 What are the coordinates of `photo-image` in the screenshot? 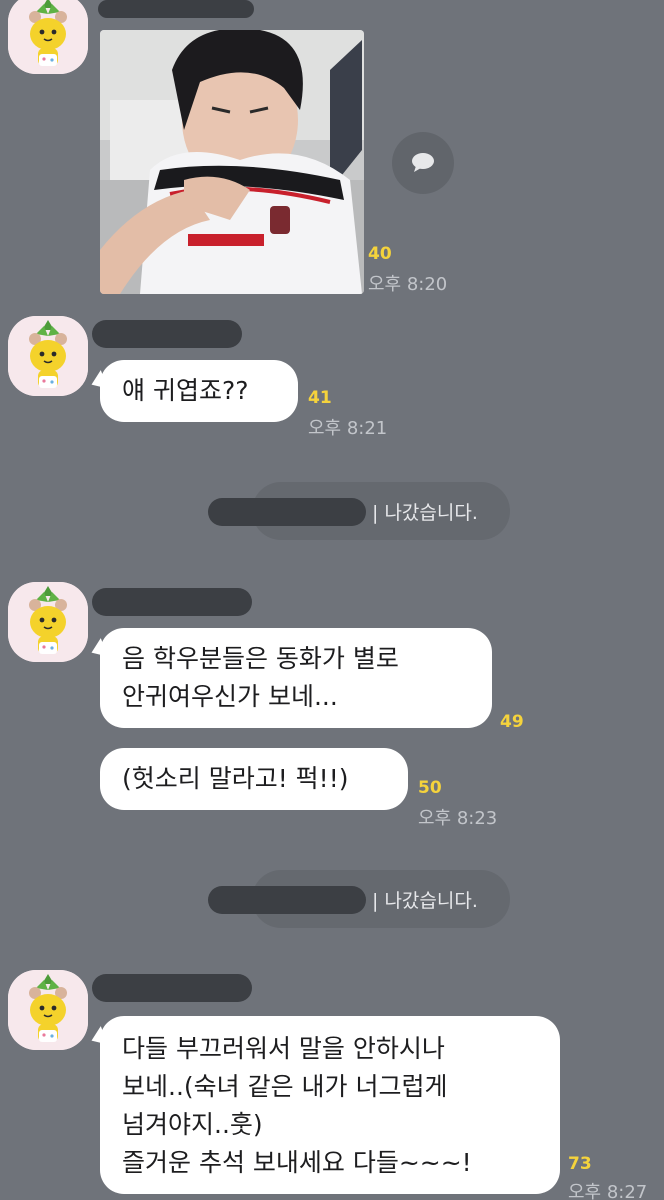 It's located at (232, 162).